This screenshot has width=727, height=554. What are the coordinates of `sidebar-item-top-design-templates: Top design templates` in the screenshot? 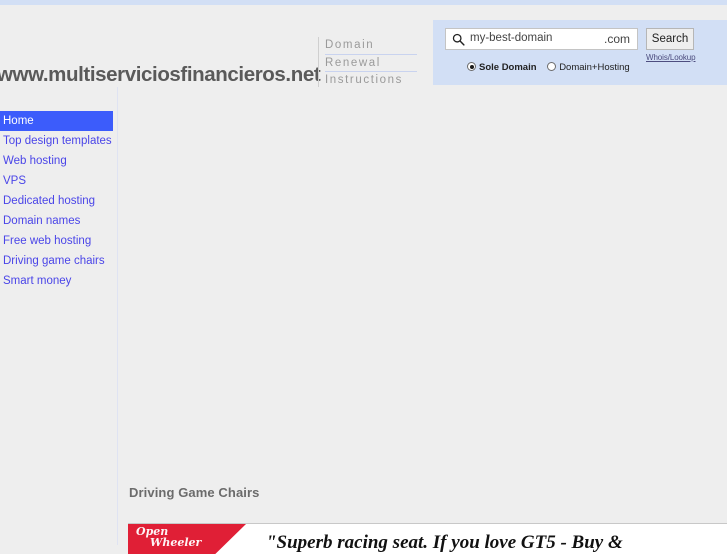 It's located at (56, 141).